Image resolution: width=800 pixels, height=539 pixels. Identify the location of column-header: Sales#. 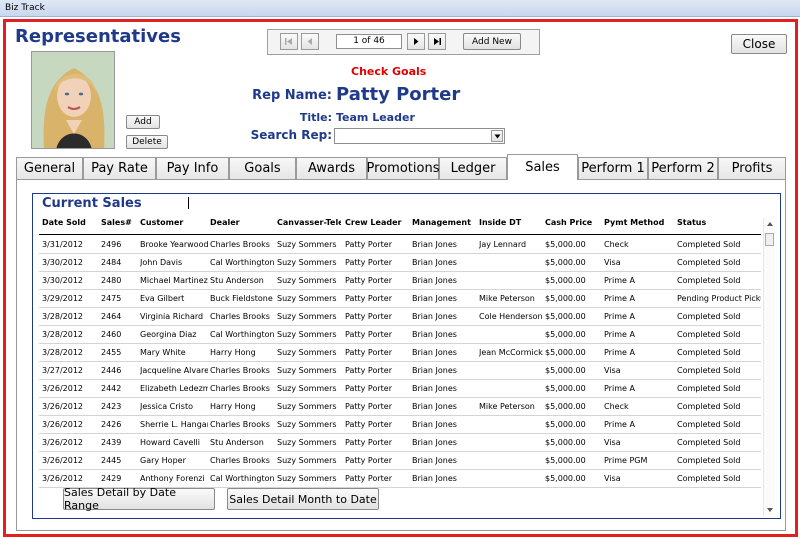
(116, 222).